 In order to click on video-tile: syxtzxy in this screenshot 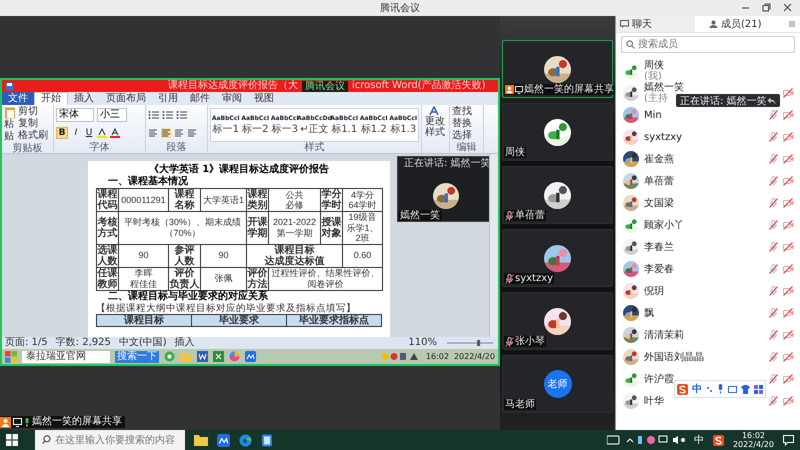, I will do `click(557, 258)`.